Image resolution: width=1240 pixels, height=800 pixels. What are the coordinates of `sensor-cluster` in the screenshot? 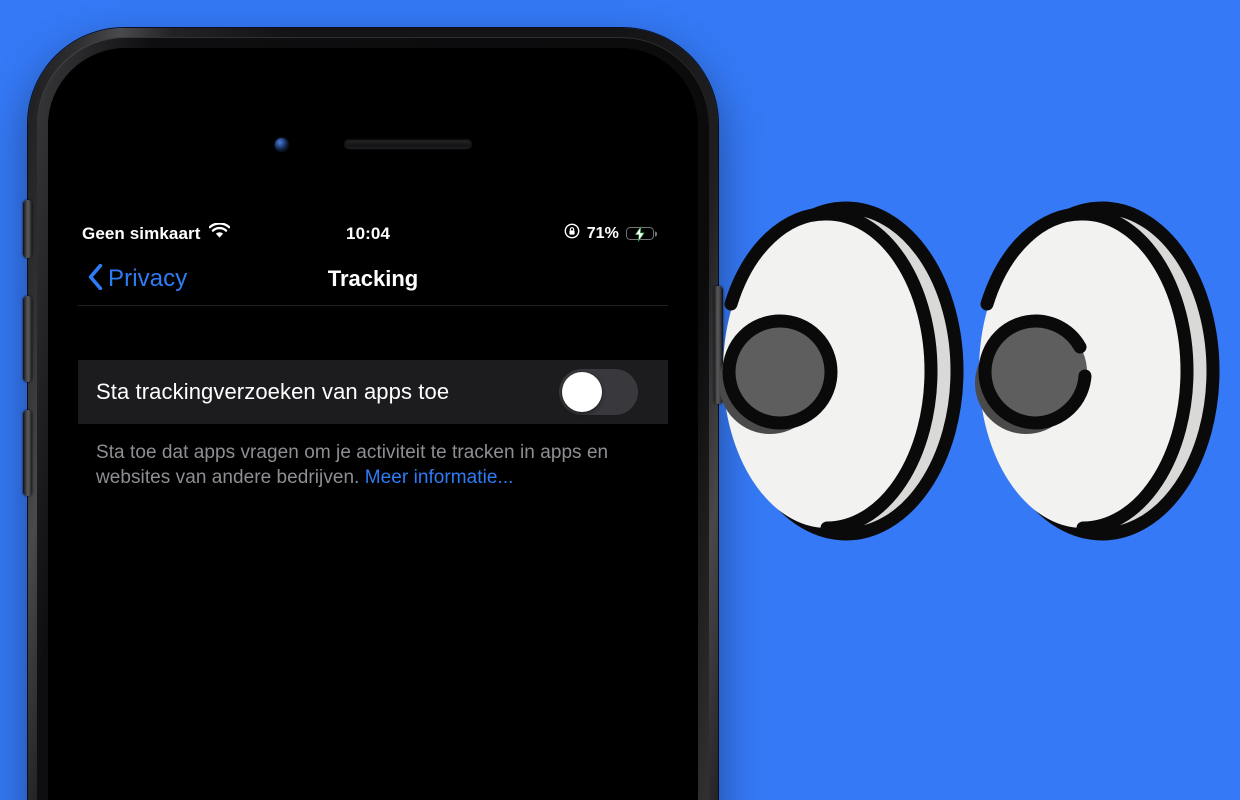 It's located at (373, 144).